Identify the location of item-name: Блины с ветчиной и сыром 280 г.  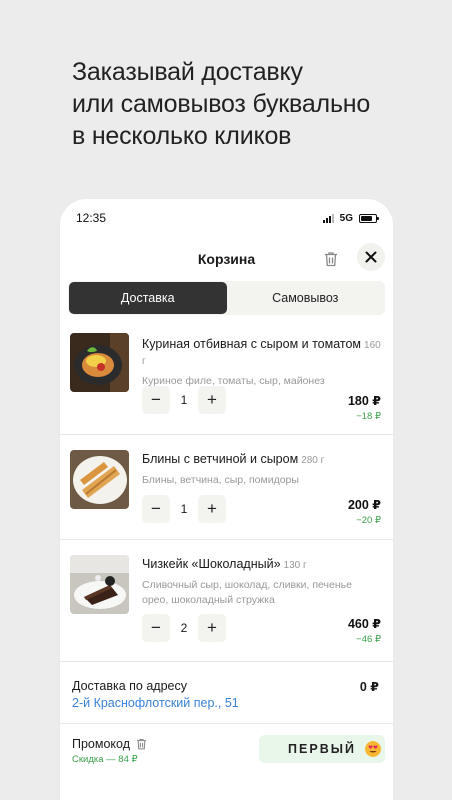
(262, 460).